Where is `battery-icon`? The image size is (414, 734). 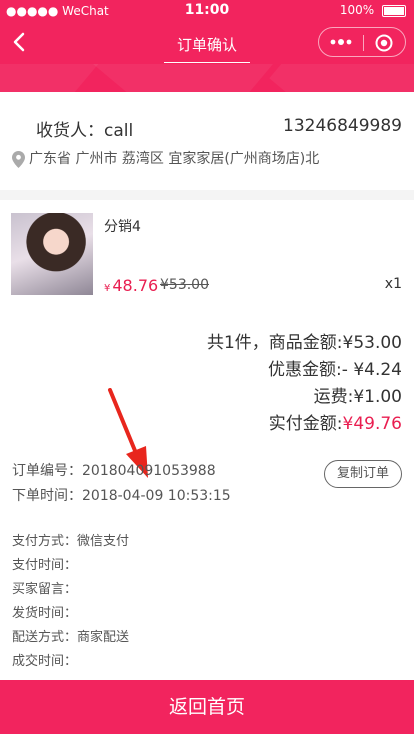
battery-icon is located at coordinates (394, 10).